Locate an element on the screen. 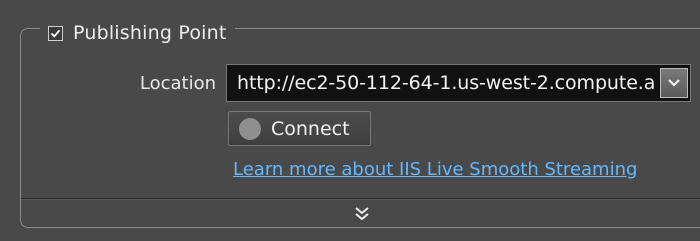 This screenshot has height=241, width=700. chevron-down-icon is located at coordinates (674, 83).